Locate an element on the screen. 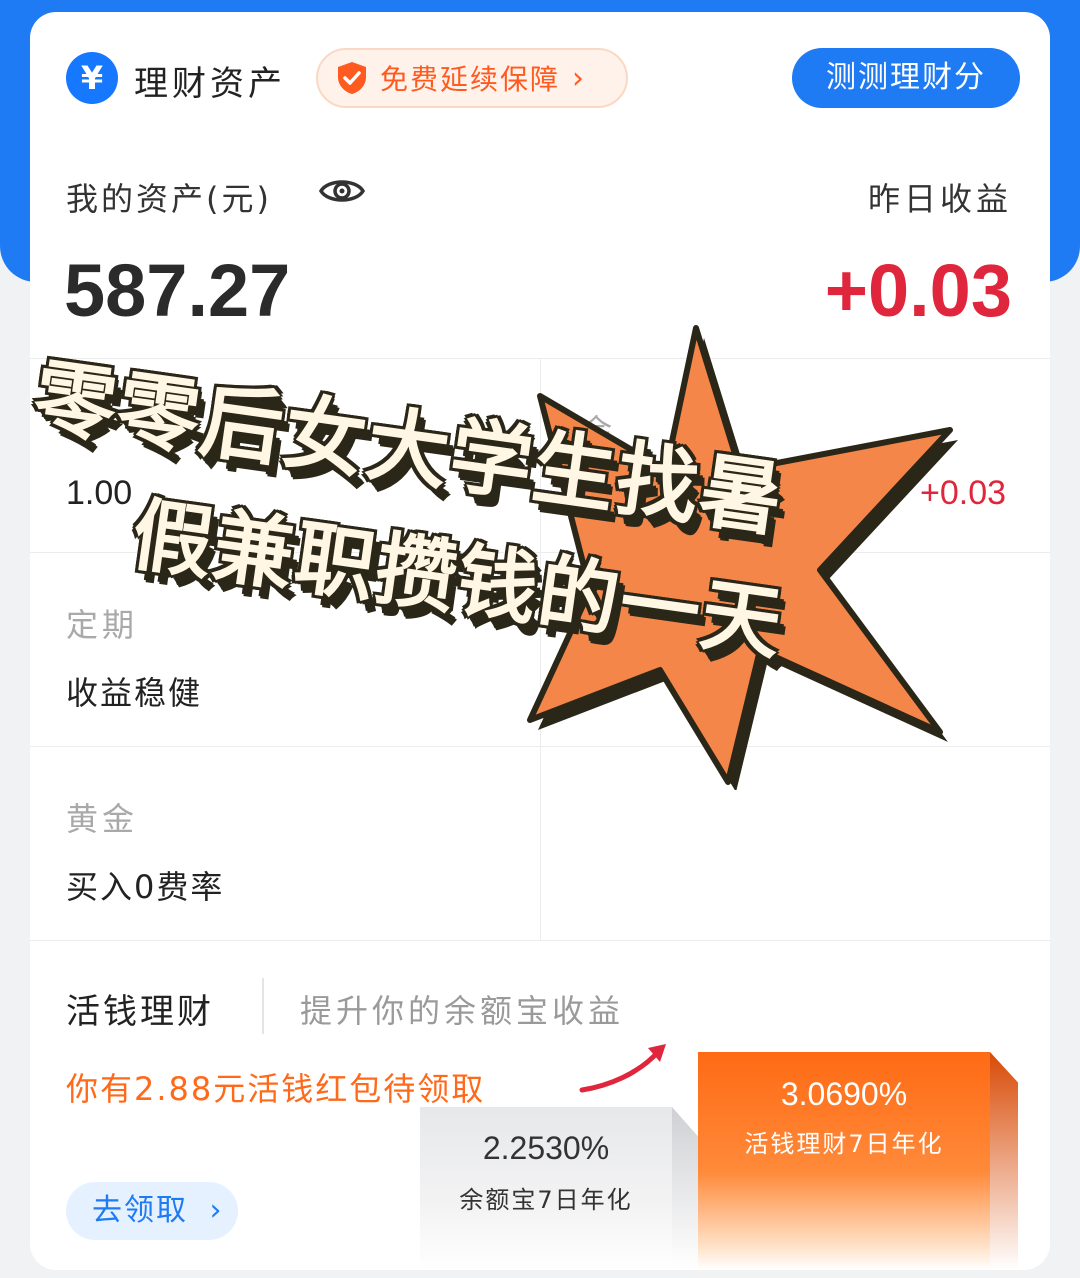 The width and height of the screenshot is (1080, 1278). flexible-wealth-subtitle: 提升你的余额宝收益 is located at coordinates (462, 1011).